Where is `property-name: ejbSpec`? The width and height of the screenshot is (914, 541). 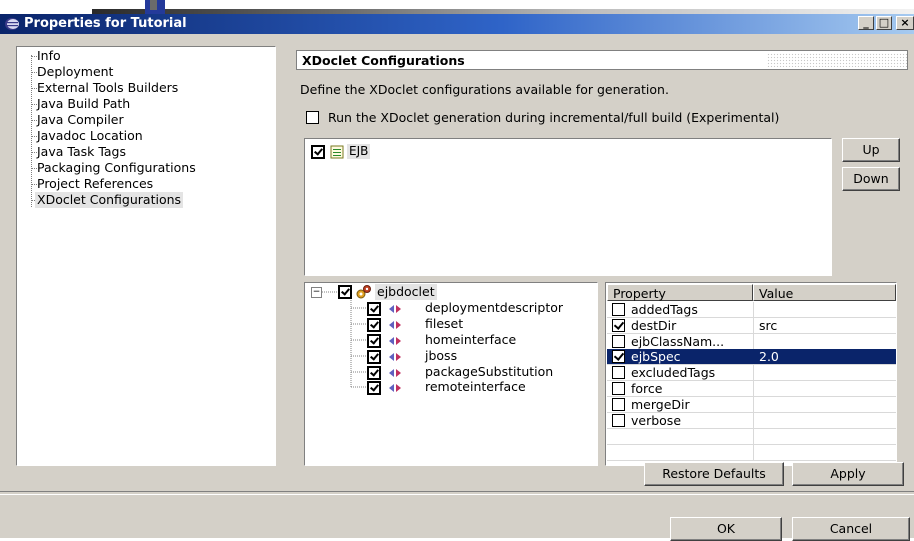 property-name: ejbSpec is located at coordinates (656, 356).